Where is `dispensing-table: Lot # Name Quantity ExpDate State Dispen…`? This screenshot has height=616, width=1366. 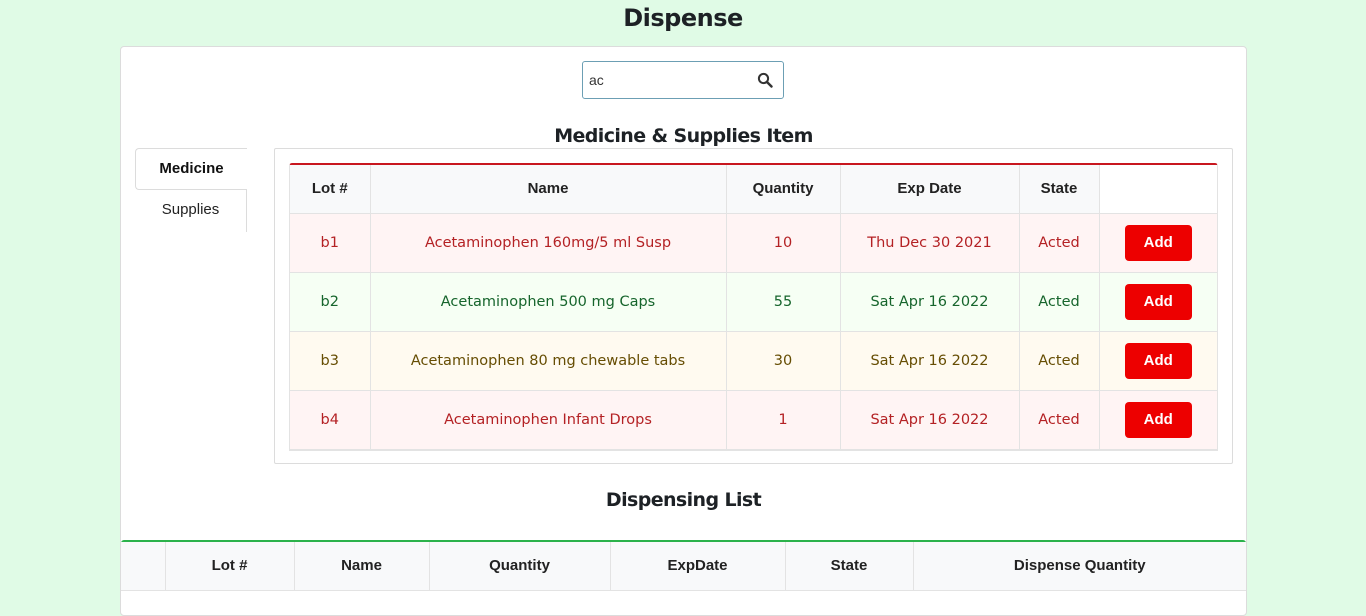
dispensing-table: Lot # Name Quantity ExpDate State Dispen… is located at coordinates (683, 566).